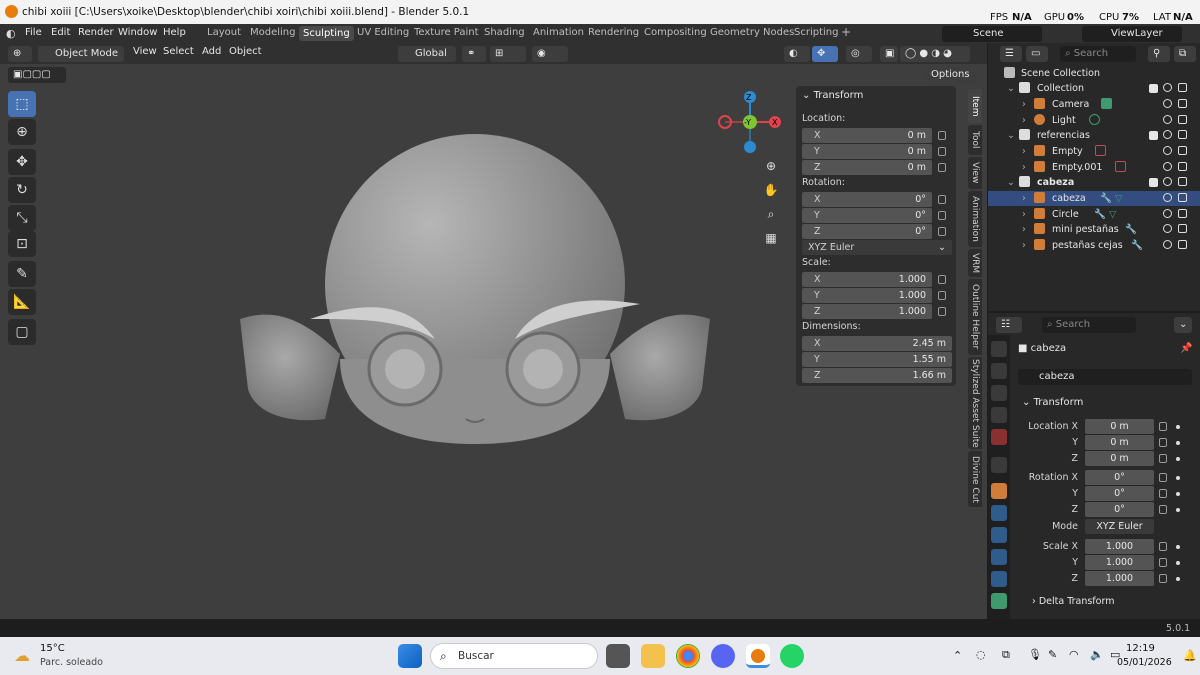 The image size is (1200, 675). Describe the element at coordinates (999, 513) in the screenshot. I see `modifier-tab-icon` at that location.